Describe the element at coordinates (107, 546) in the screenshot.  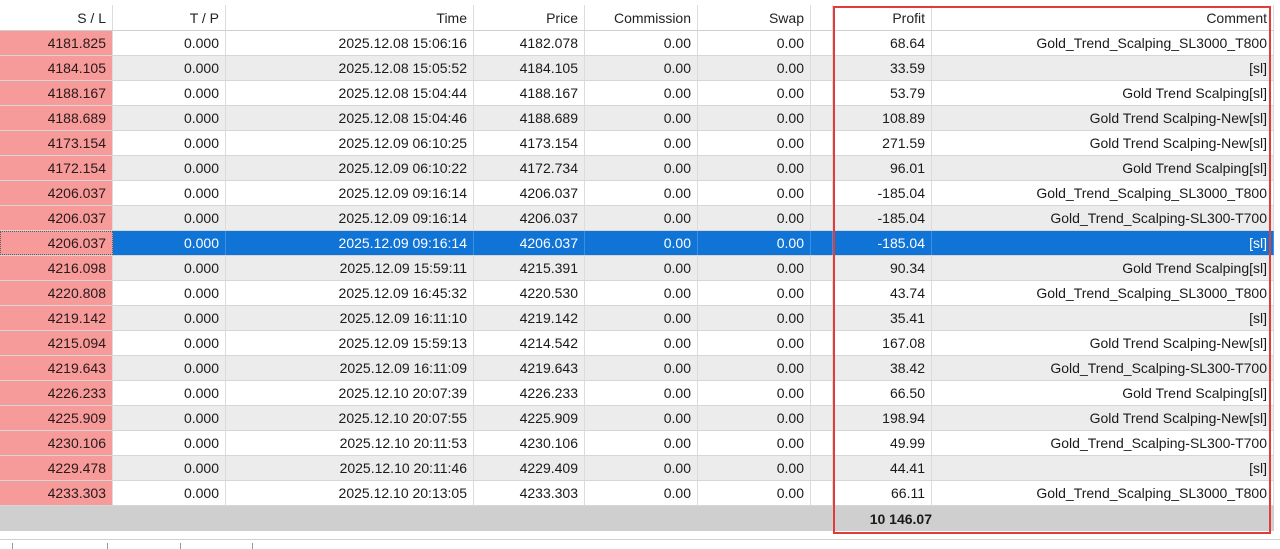
I see `status-divider` at that location.